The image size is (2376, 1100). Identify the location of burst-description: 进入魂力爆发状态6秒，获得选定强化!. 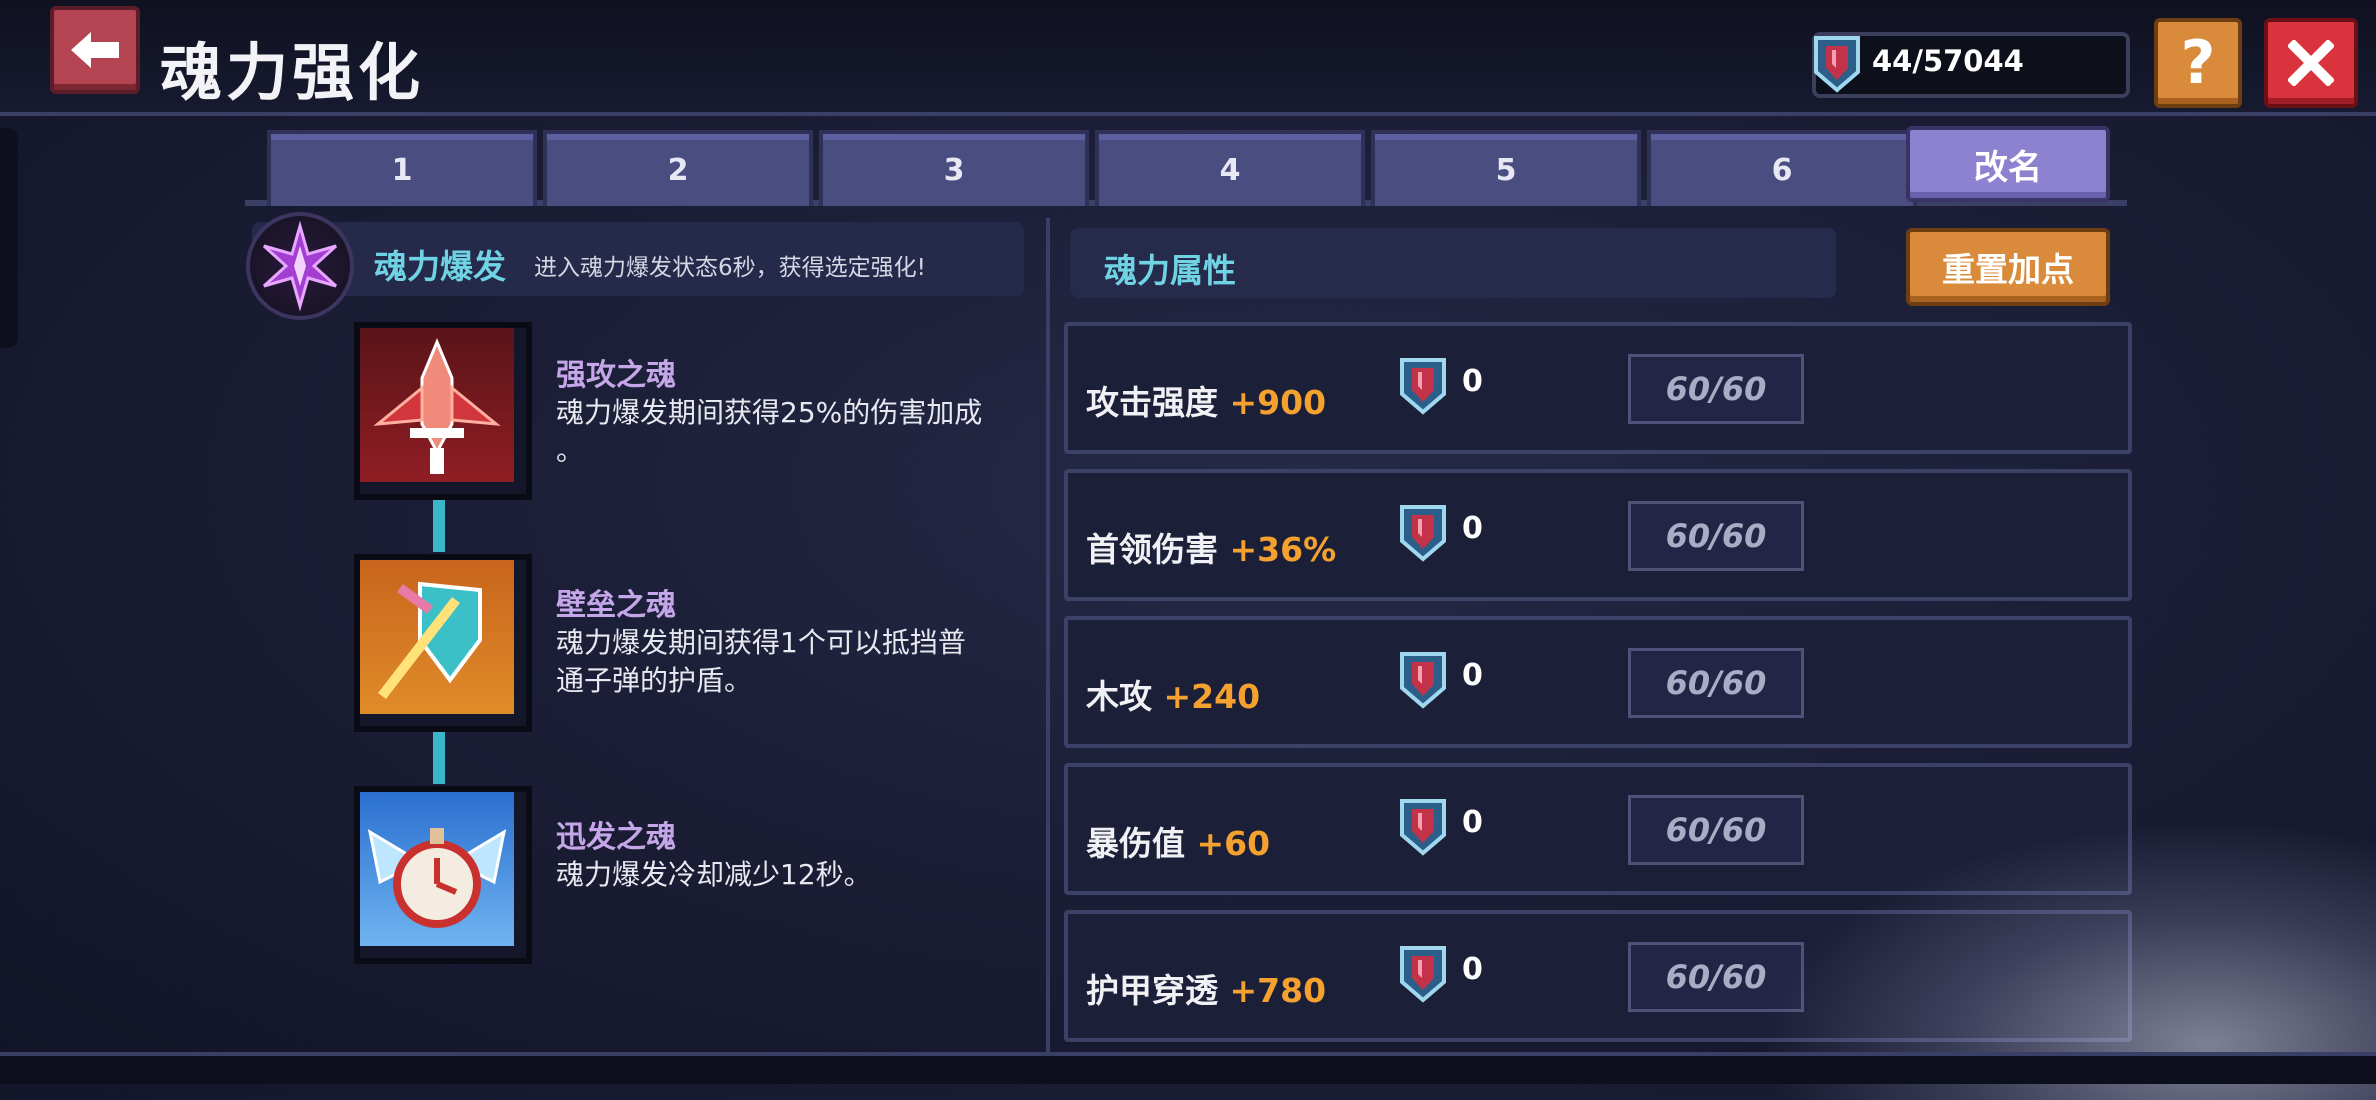
(730, 268).